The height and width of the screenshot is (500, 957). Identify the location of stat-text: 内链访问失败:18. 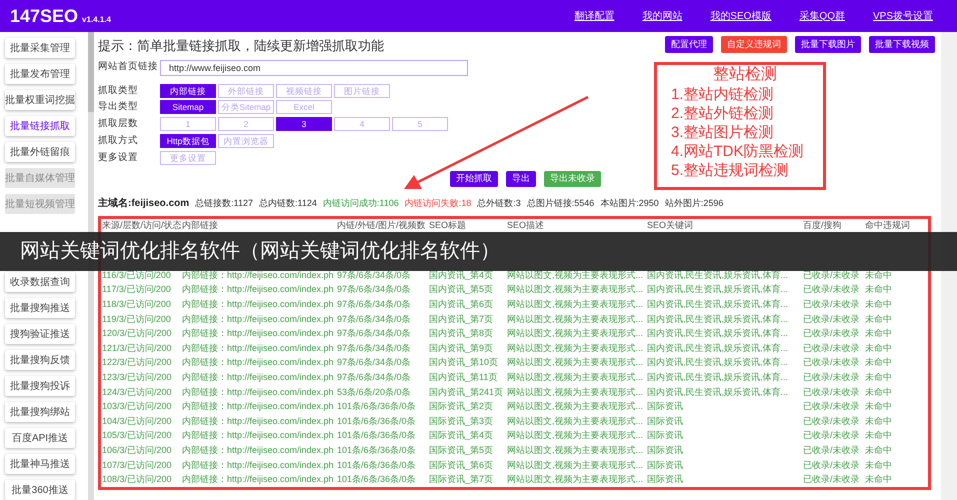
(438, 203).